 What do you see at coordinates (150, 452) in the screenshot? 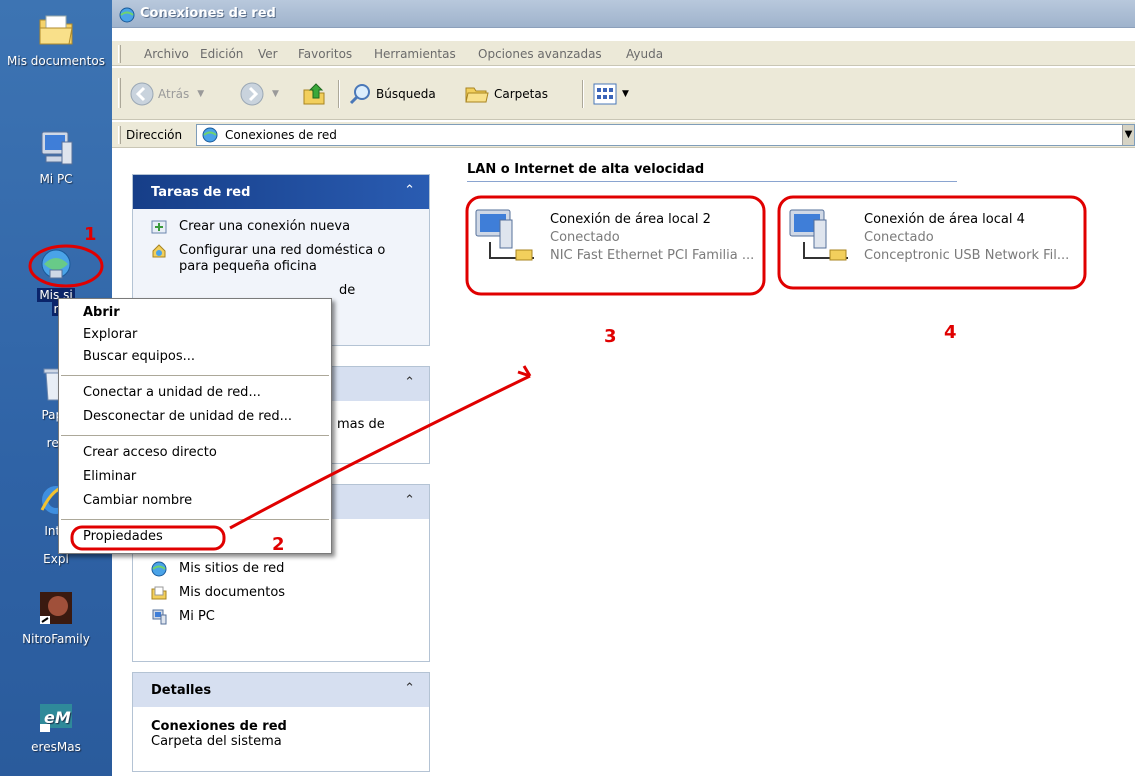
I see `menu-item-crear-acceso-directo: Crear acceso directo` at bounding box center [150, 452].